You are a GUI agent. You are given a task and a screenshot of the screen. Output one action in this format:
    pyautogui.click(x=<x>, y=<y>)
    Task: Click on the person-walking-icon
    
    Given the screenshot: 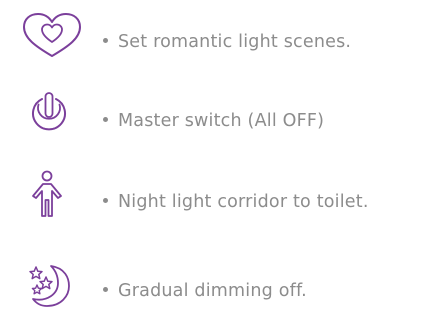 What is the action you would take?
    pyautogui.click(x=47, y=194)
    